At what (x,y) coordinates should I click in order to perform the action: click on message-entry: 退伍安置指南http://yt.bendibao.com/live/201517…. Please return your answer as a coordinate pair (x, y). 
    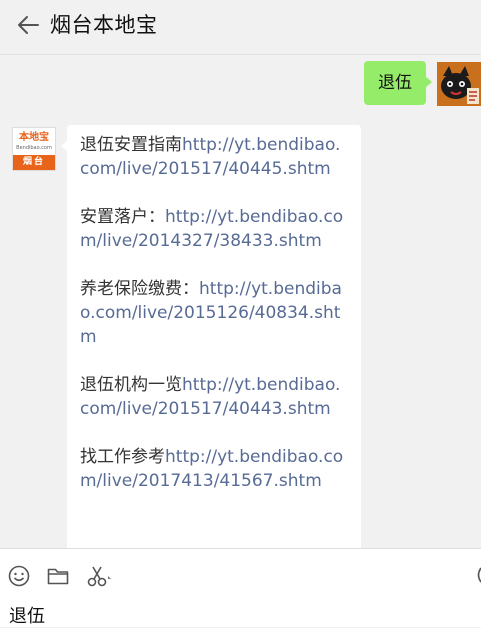
    Looking at the image, I should click on (214, 157).